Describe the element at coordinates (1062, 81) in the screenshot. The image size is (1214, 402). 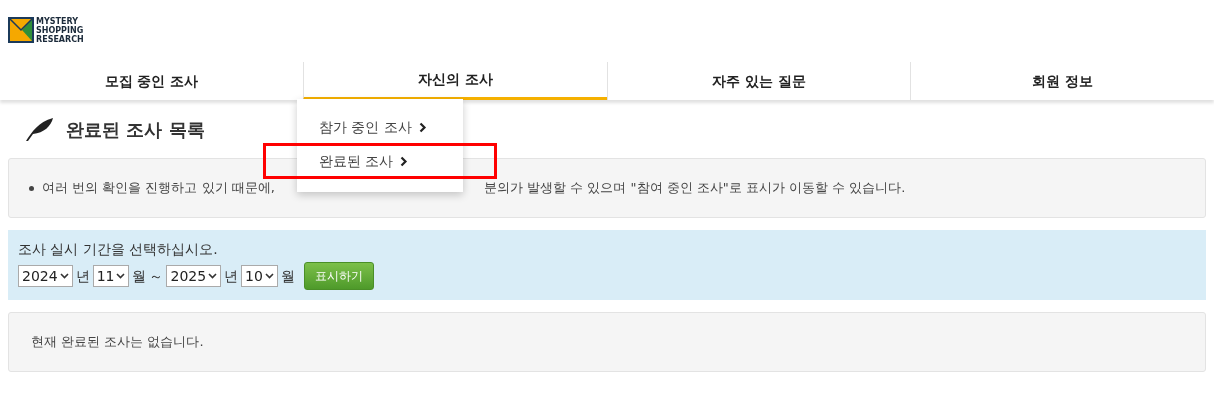
I see `nav-tab: 회원 정보` at that location.